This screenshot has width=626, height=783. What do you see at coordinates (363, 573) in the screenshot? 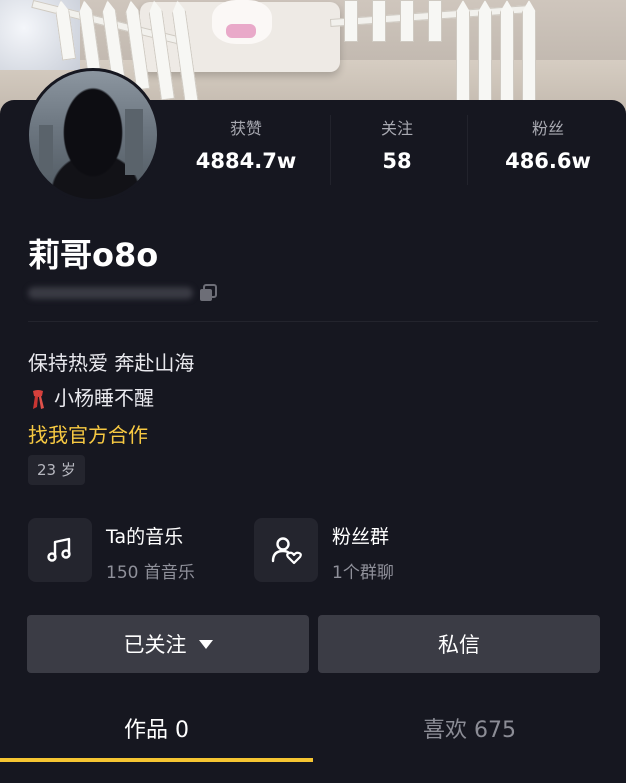
I see `fan-group-subtitle: 1个群聊` at bounding box center [363, 573].